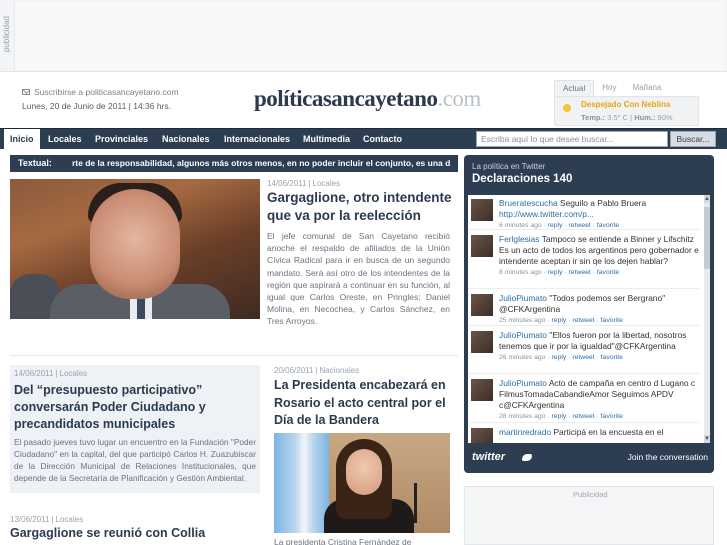 The image size is (727, 545). I want to click on subscribe-link: Suscribirse a politicasancayetano.com, so click(100, 92).